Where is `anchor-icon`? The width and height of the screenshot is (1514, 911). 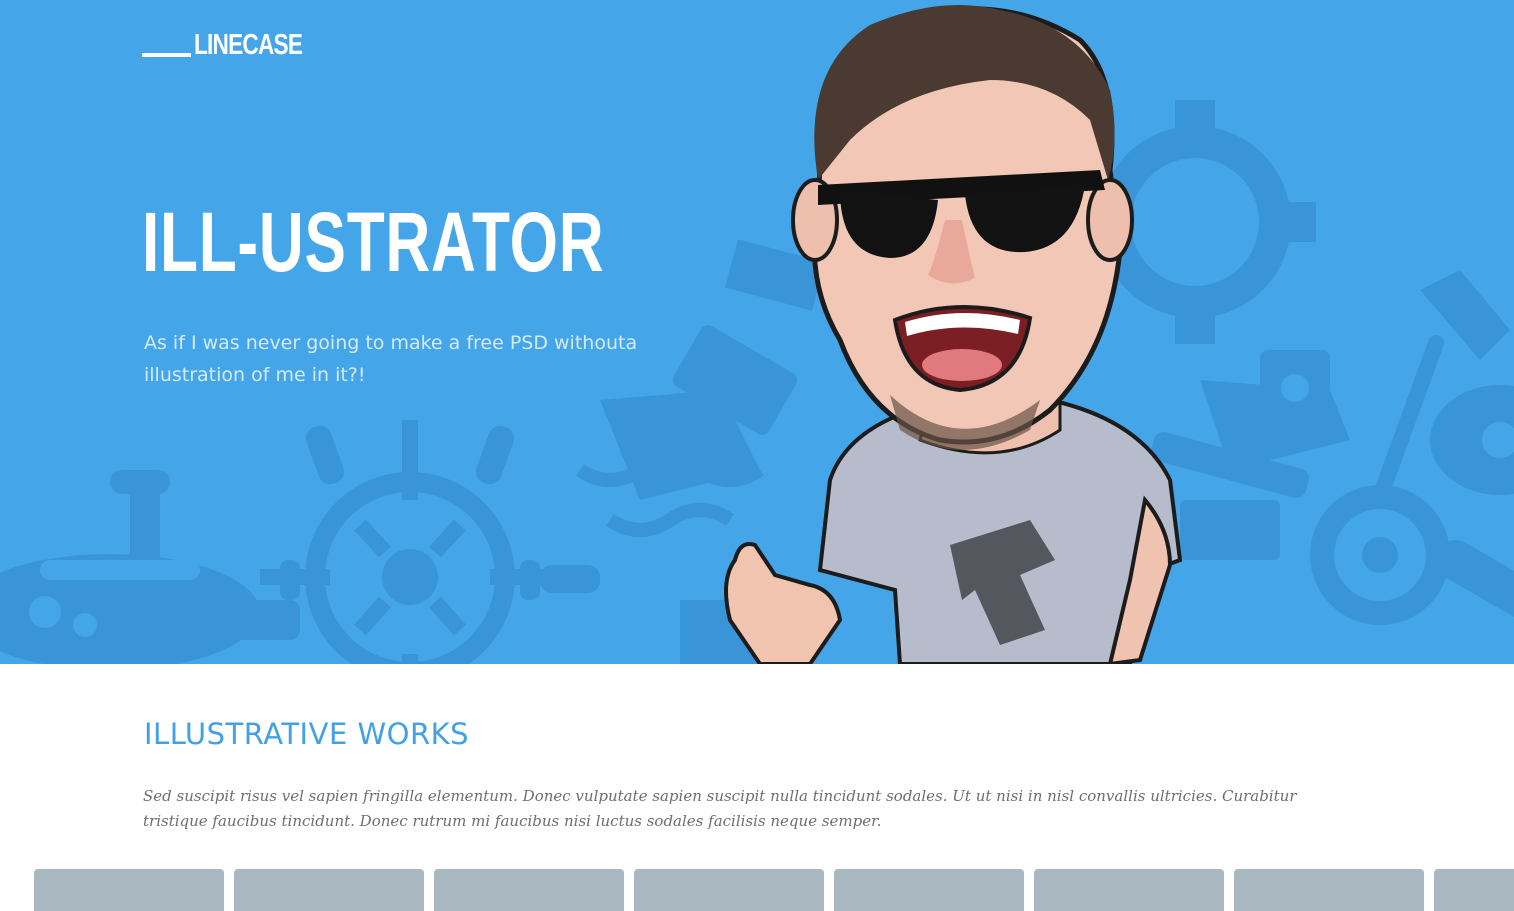
anchor-icon is located at coordinates (1412, 447).